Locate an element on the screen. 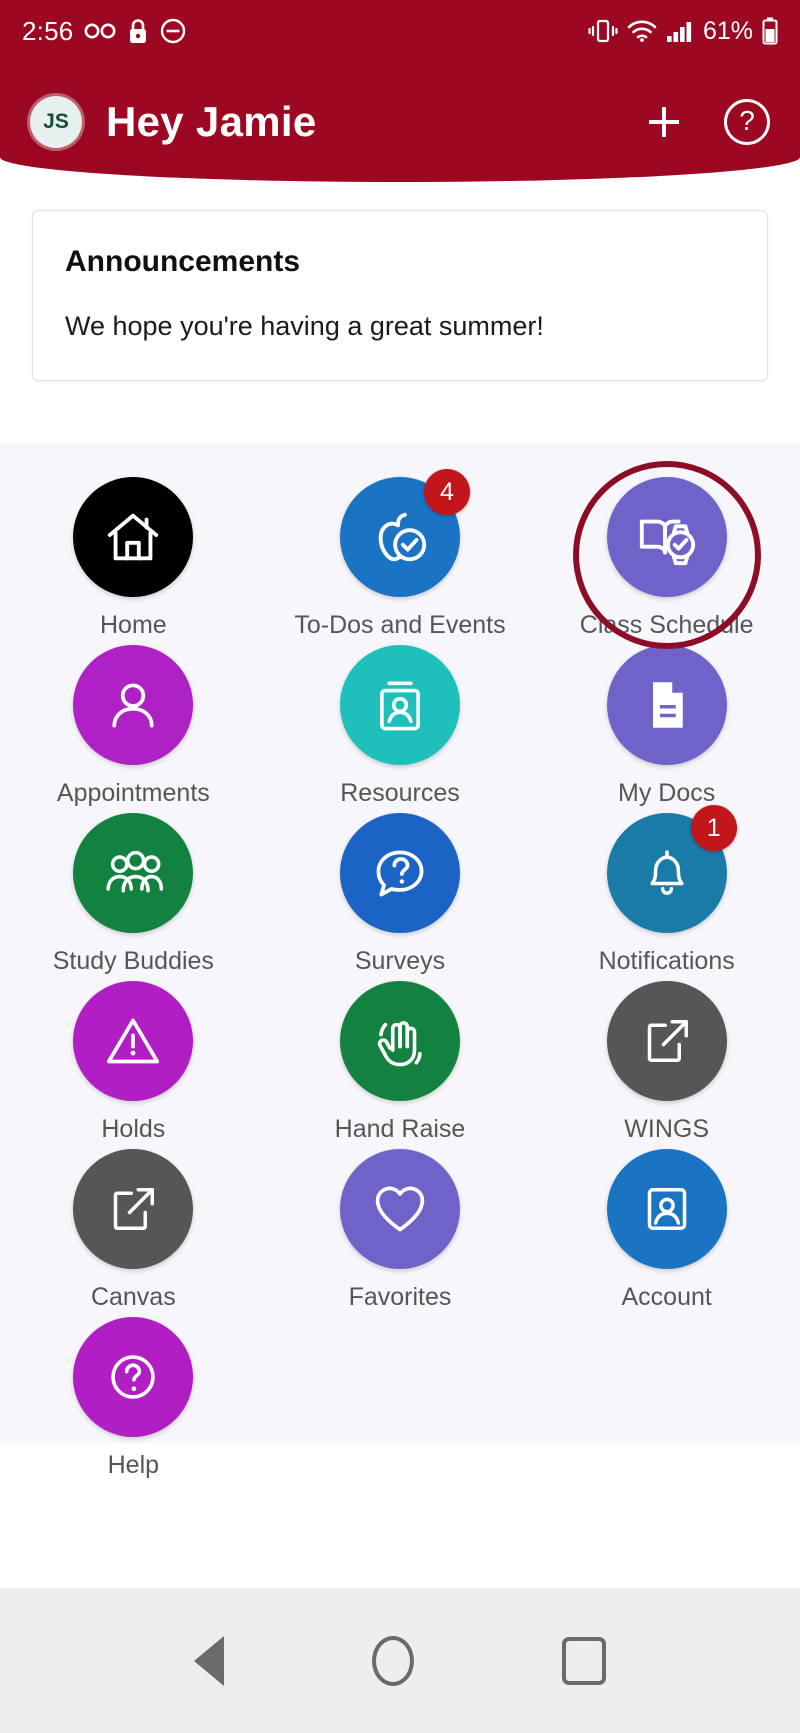 The height and width of the screenshot is (1733, 800). app-tile-label: My Docs is located at coordinates (667, 793).